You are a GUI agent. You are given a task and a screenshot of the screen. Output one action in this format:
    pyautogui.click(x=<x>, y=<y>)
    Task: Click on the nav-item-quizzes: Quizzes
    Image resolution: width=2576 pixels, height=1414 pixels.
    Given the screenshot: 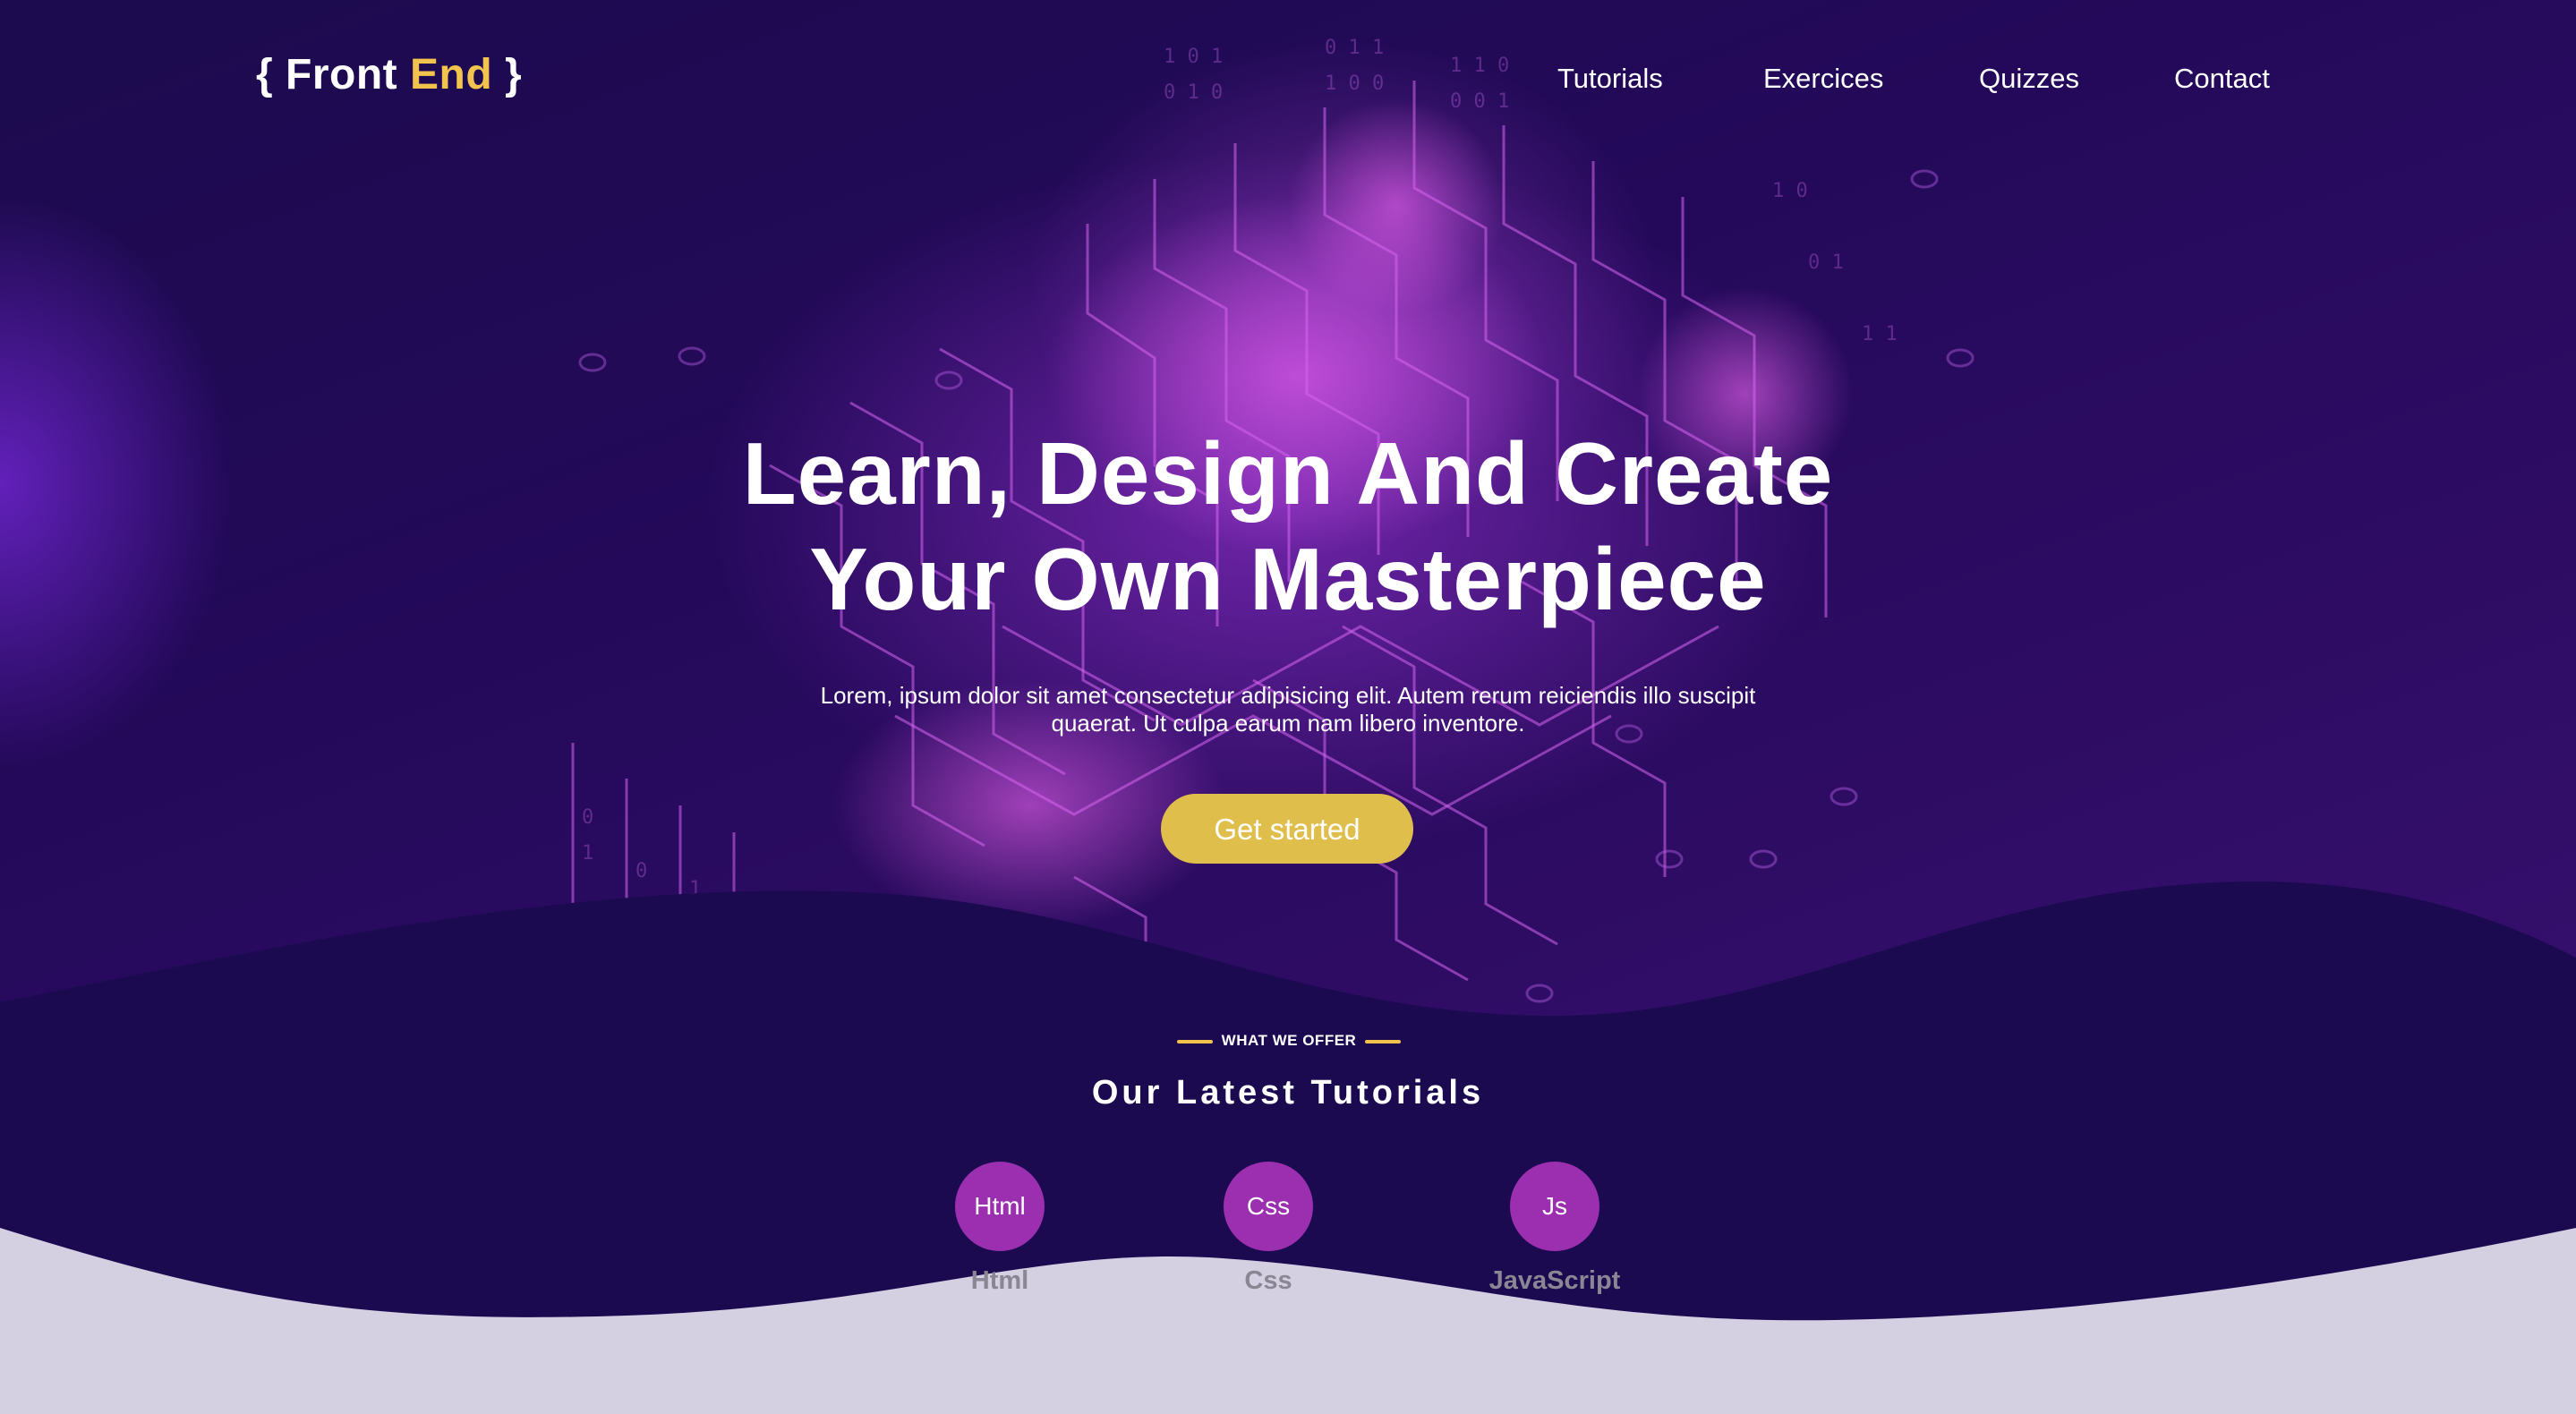 What is the action you would take?
    pyautogui.click(x=2029, y=79)
    